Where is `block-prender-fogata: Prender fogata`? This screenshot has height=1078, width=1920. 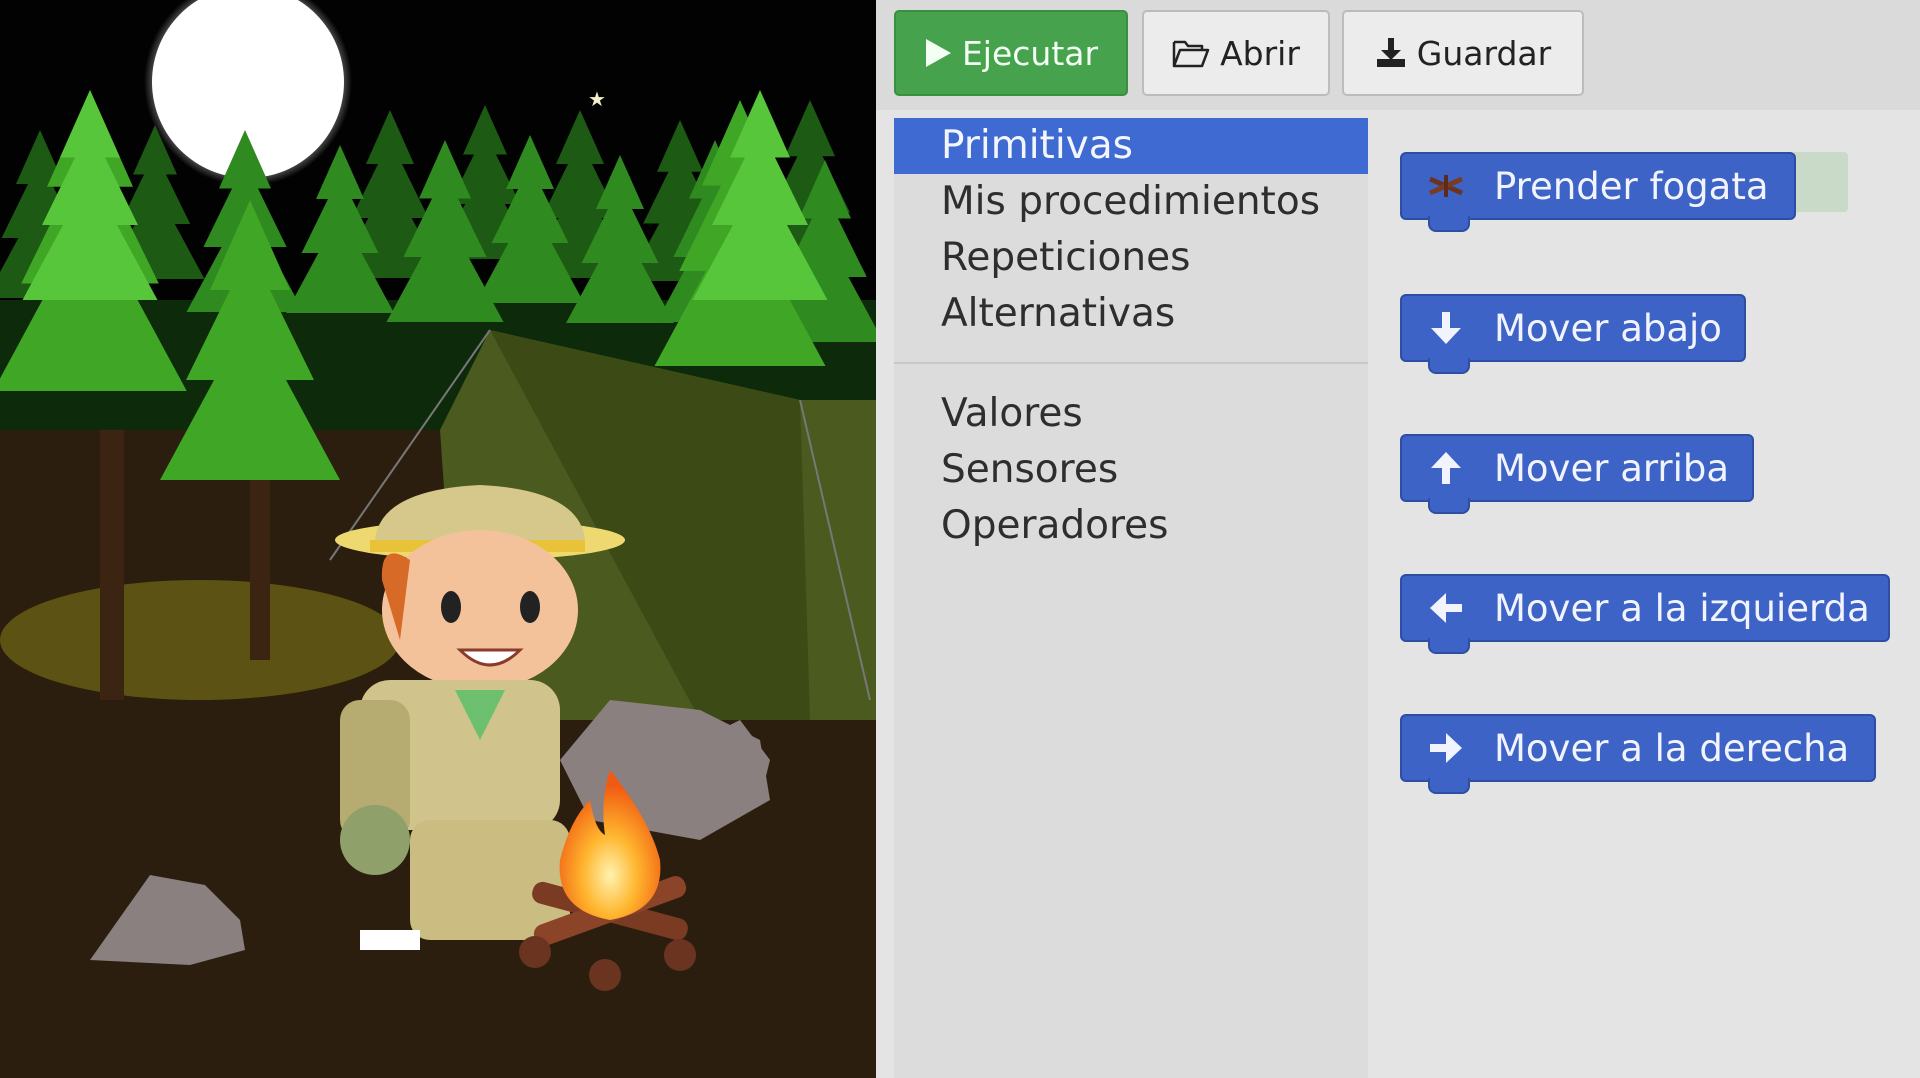
block-prender-fogata: Prender fogata is located at coordinates (1598, 192).